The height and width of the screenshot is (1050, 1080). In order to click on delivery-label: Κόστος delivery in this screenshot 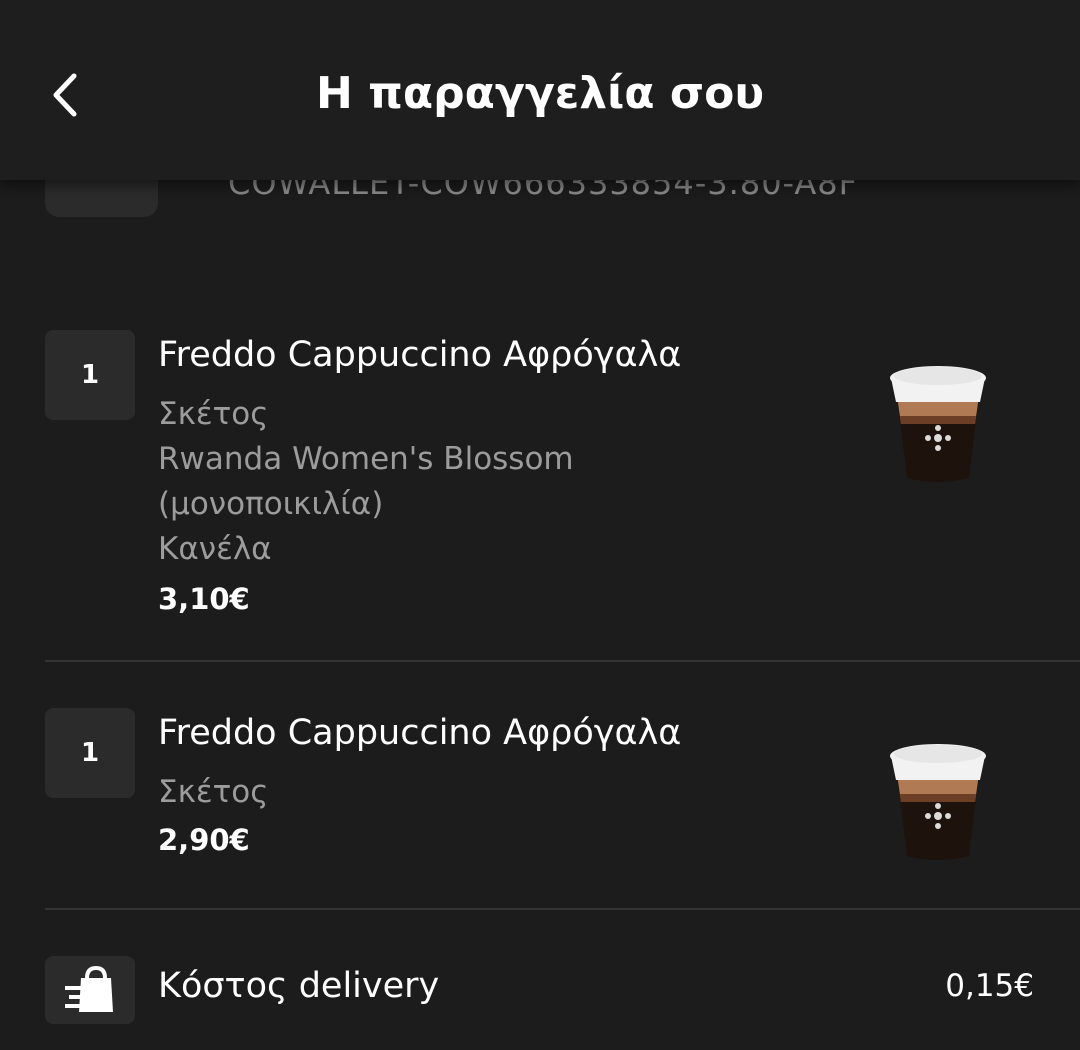, I will do `click(299, 986)`.